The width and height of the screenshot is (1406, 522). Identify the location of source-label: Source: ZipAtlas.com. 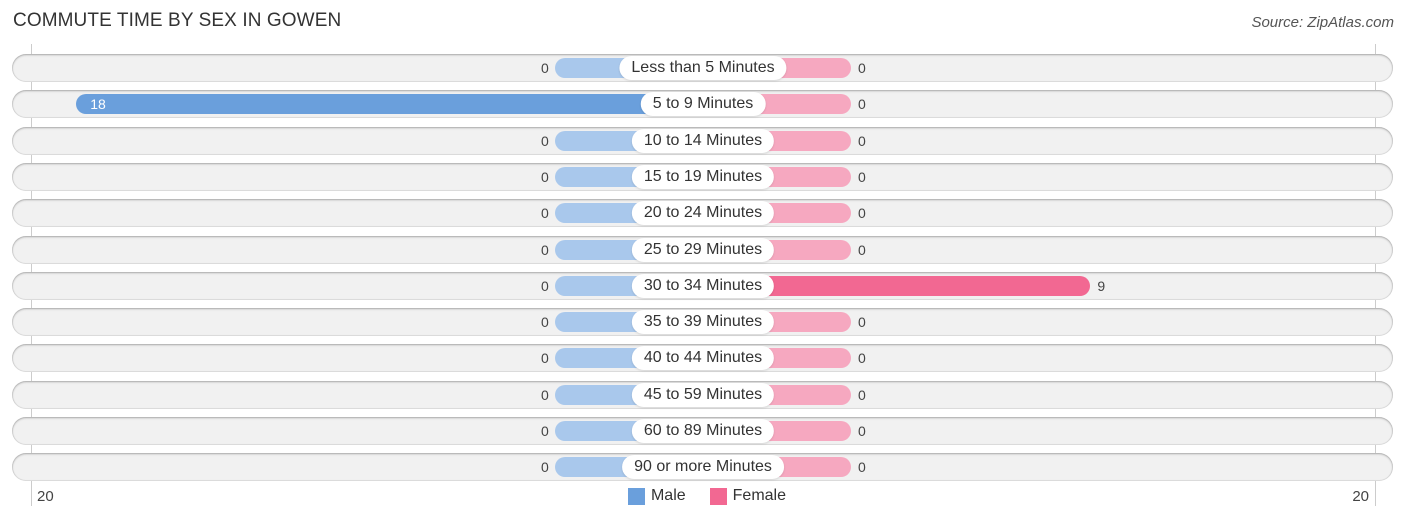
(1322, 22).